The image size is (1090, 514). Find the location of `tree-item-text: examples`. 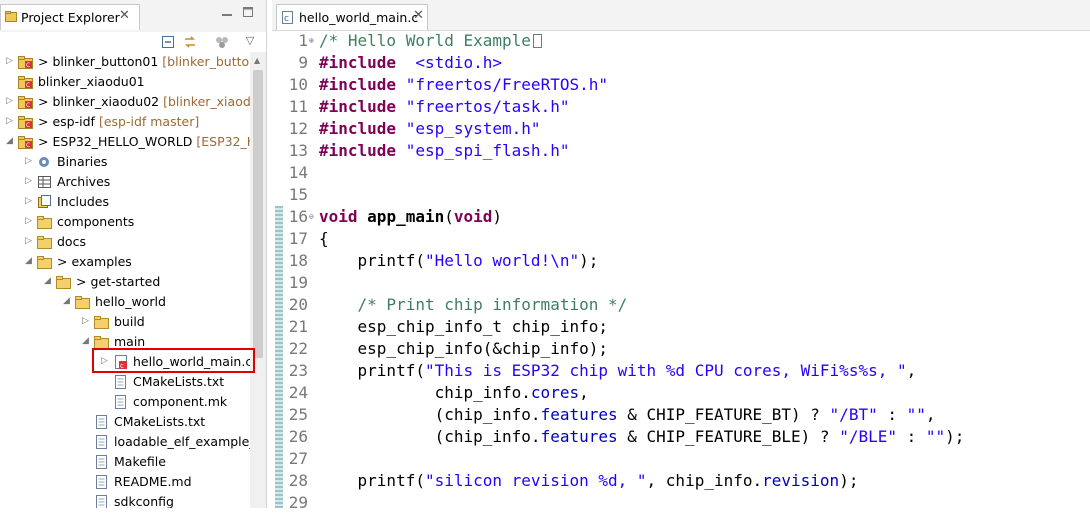

tree-item-text: examples is located at coordinates (101, 261).